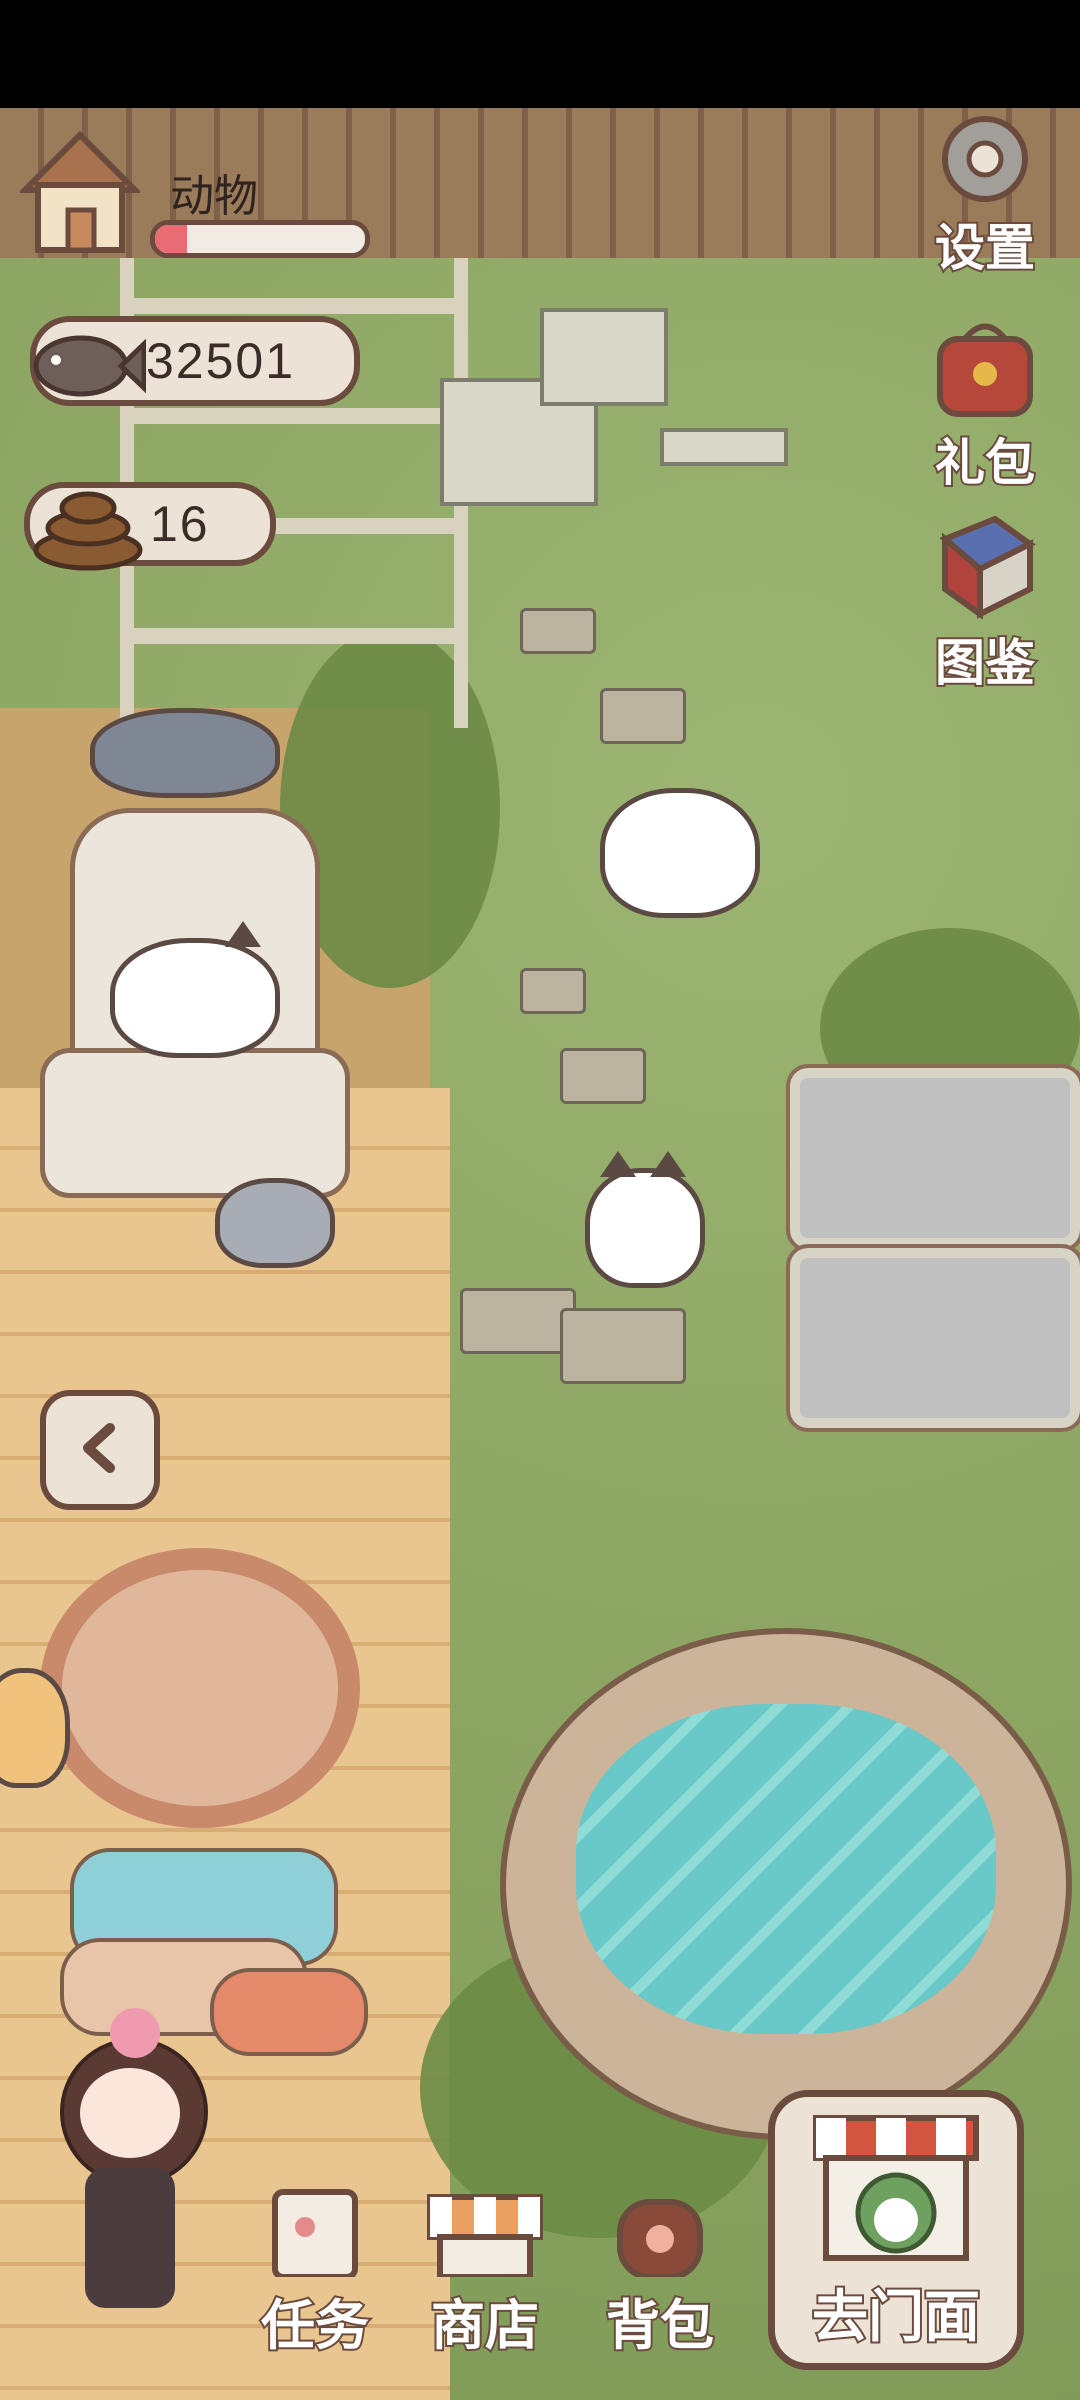 Image resolution: width=1080 pixels, height=2400 pixels. I want to click on gift-button: 礼包, so click(985, 409).